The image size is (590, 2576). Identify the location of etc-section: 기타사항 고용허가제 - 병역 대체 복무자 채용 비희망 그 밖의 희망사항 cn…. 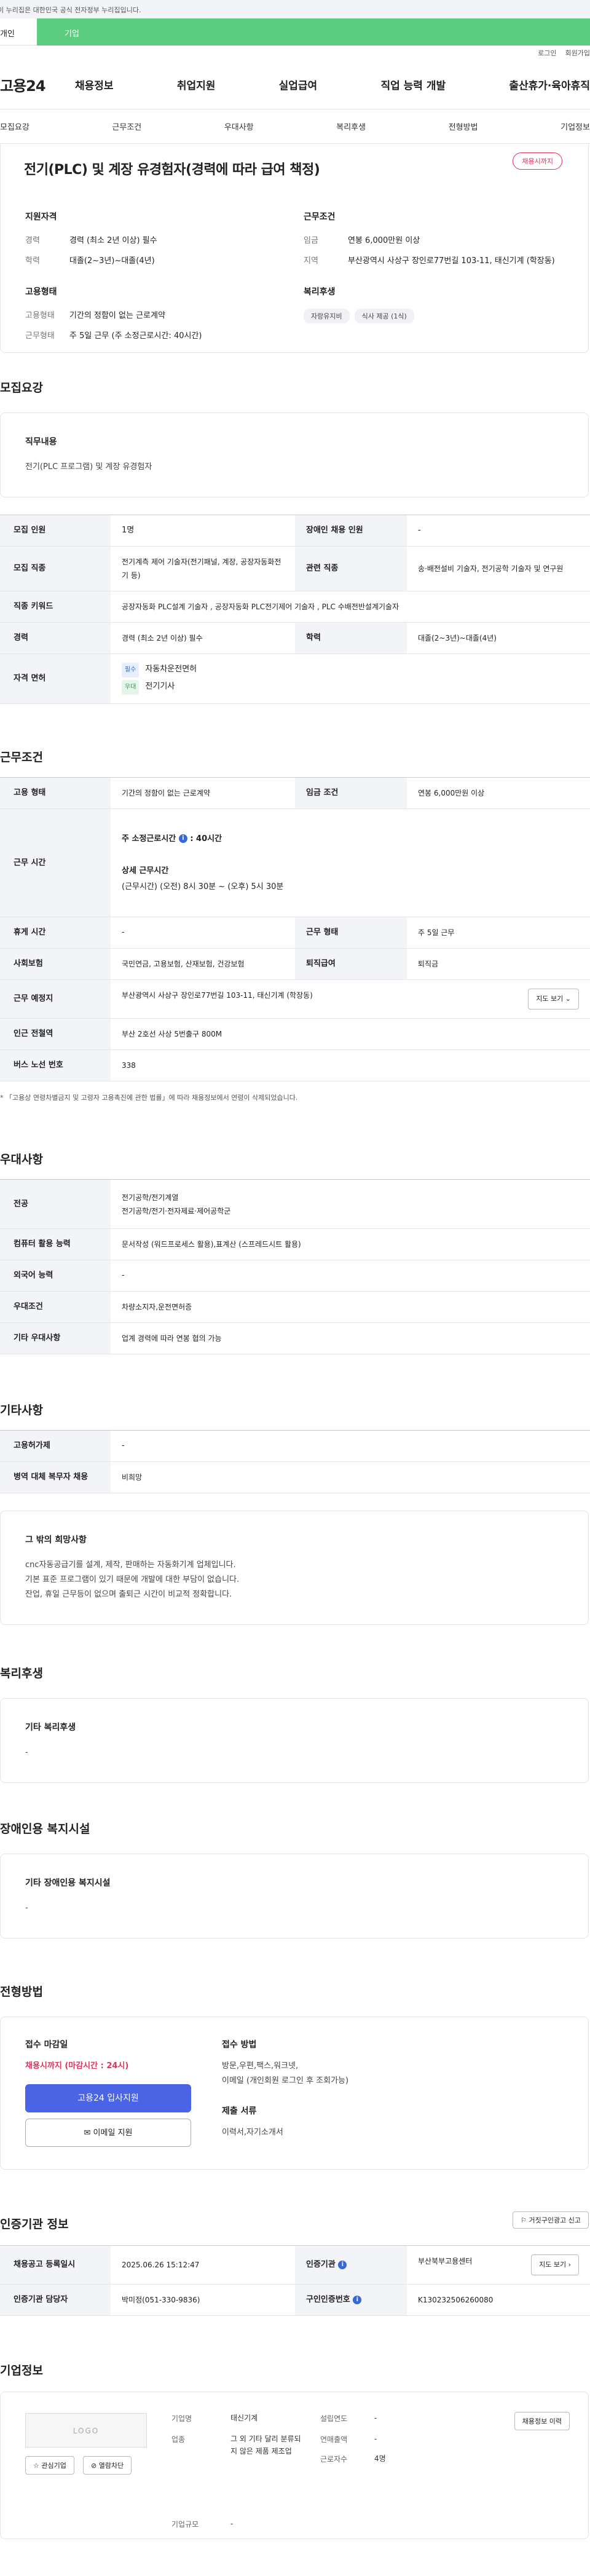
(295, 1513).